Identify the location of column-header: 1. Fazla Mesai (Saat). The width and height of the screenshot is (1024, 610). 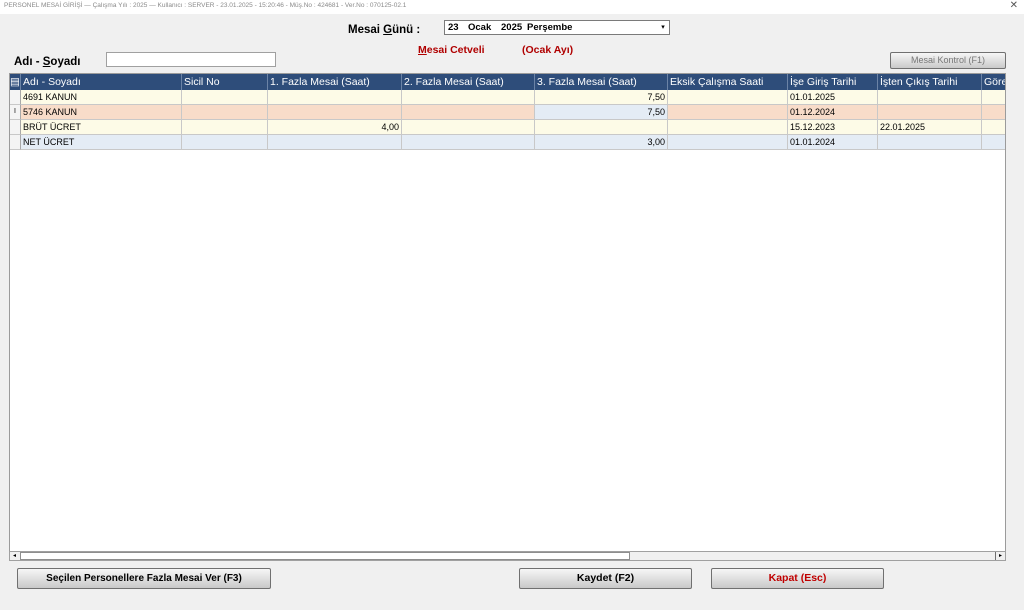
(335, 82).